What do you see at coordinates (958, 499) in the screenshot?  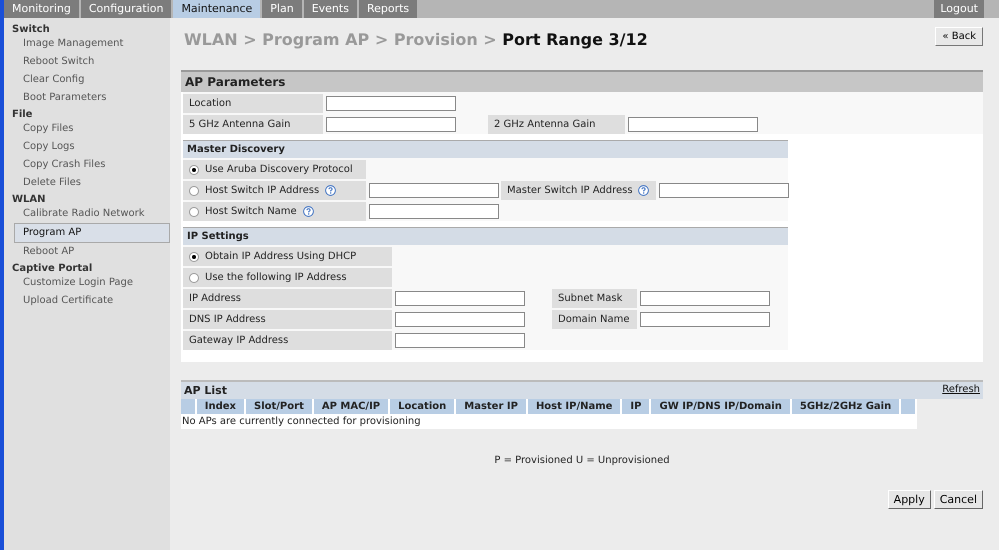 I see `action-button: Cancel` at bounding box center [958, 499].